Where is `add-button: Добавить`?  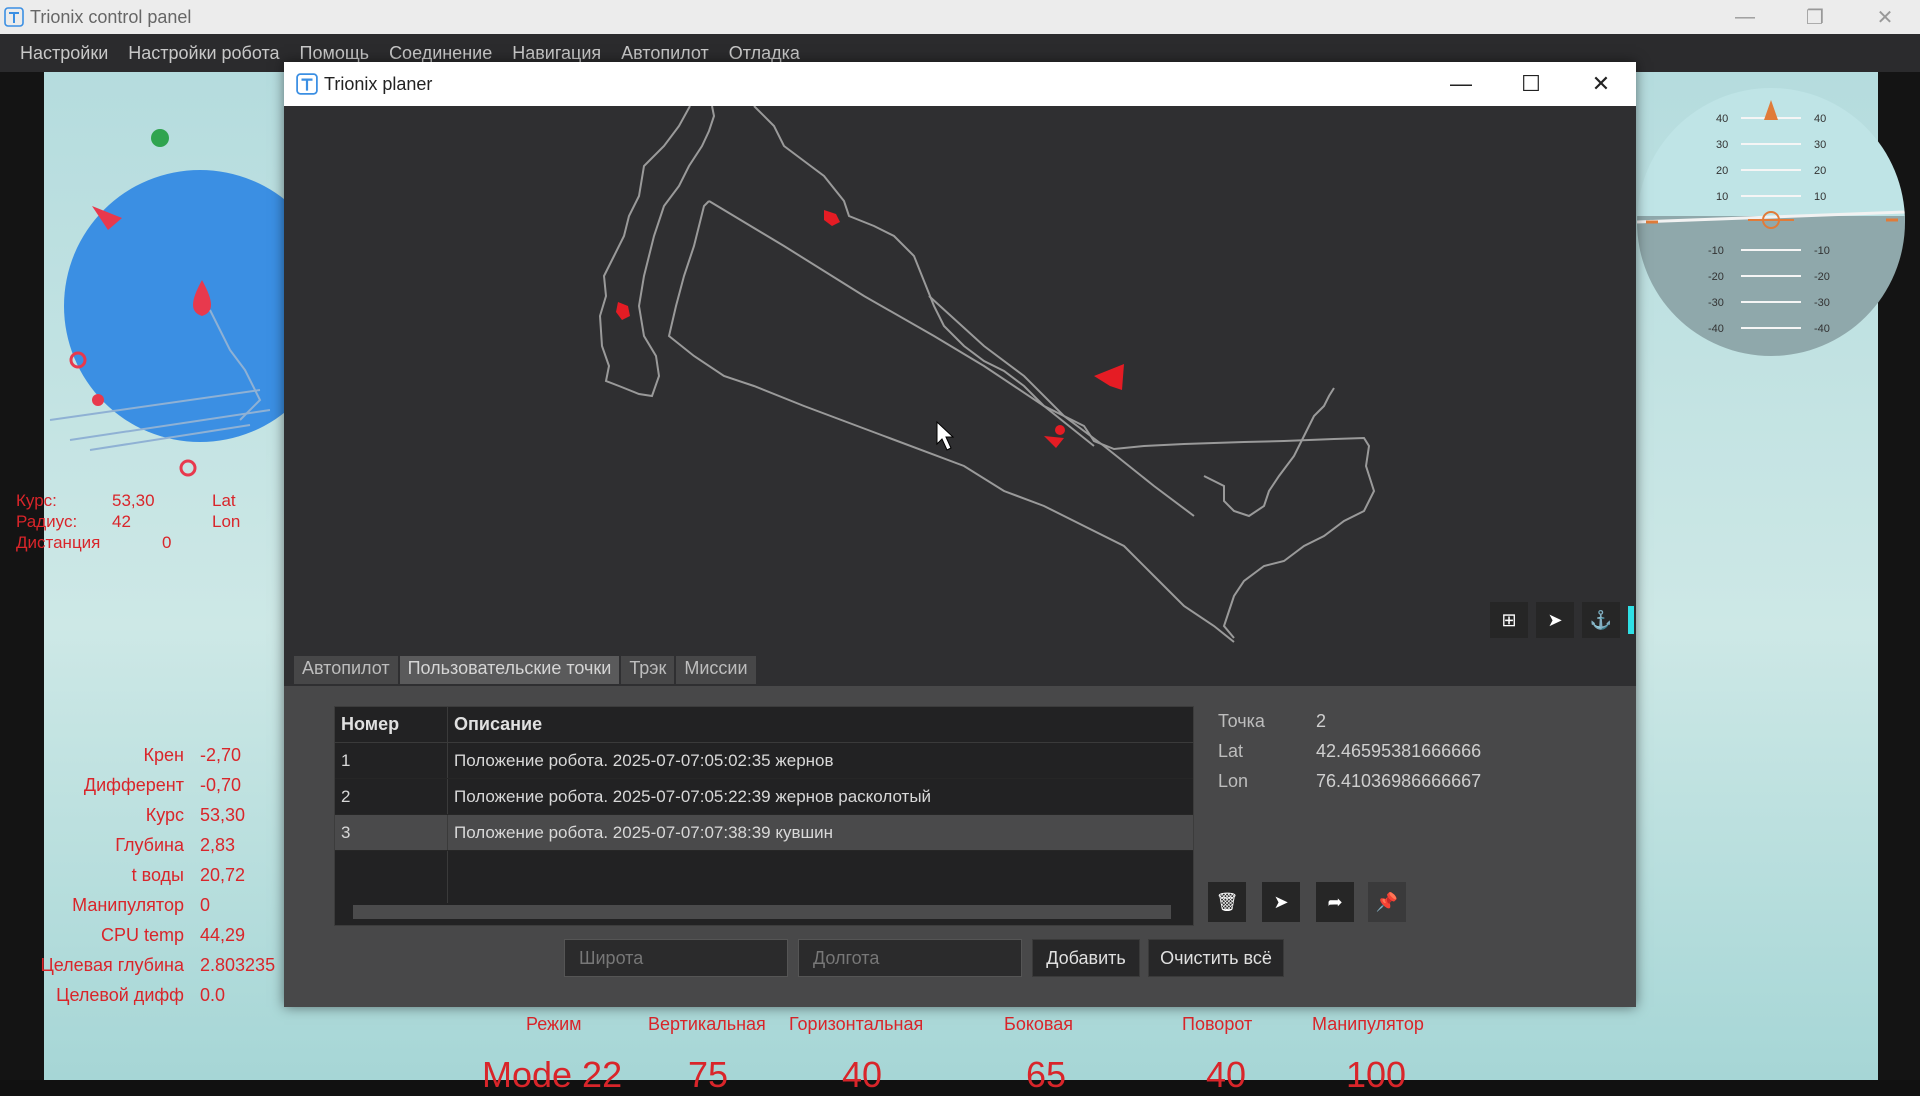
add-button: Добавить is located at coordinates (1086, 958).